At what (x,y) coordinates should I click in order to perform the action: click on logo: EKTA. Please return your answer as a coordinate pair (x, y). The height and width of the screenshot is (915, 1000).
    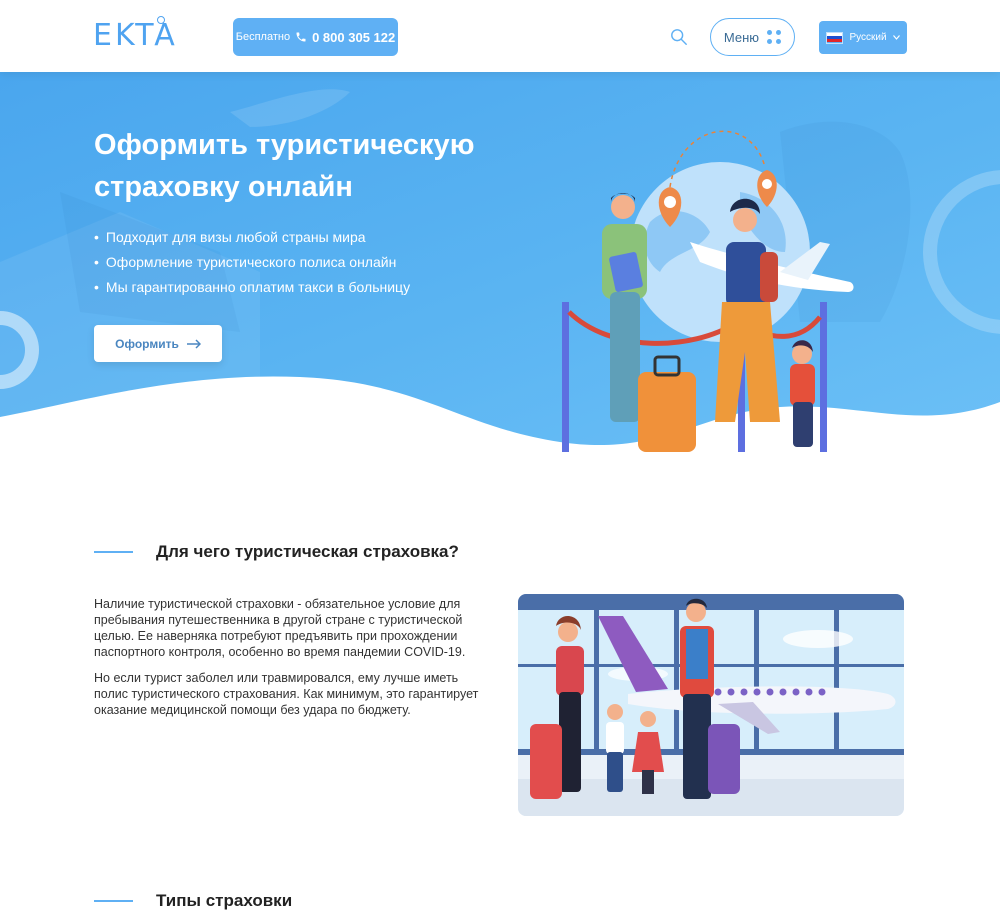
    Looking at the image, I should click on (135, 36).